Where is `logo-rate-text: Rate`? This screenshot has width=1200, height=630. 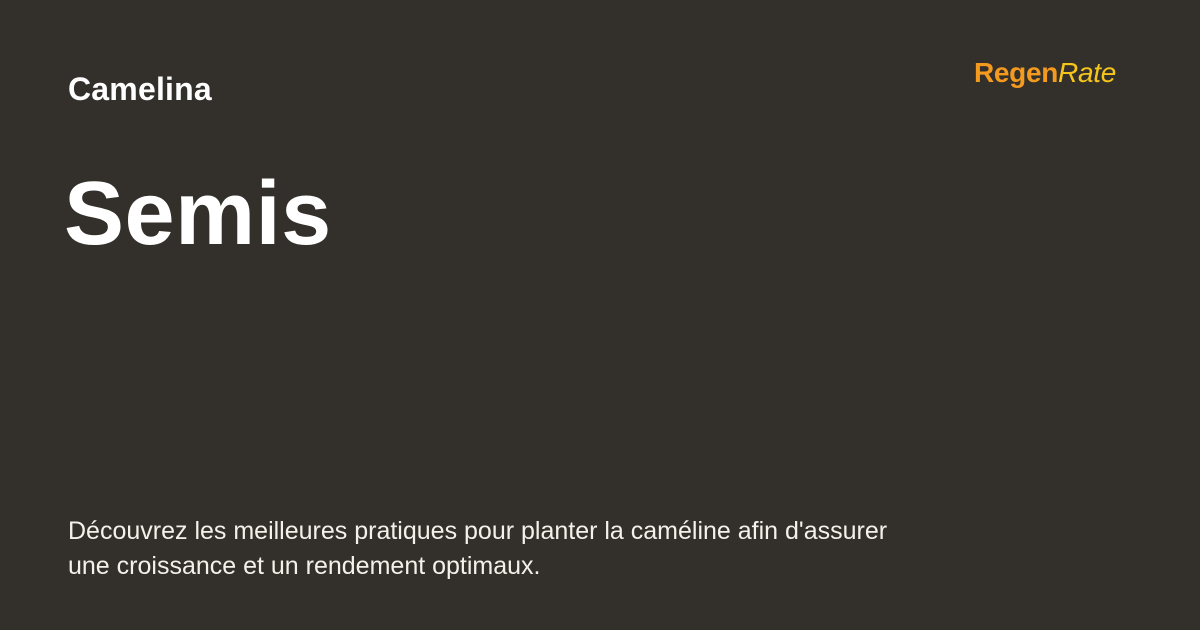
logo-rate-text: Rate is located at coordinates (1087, 72).